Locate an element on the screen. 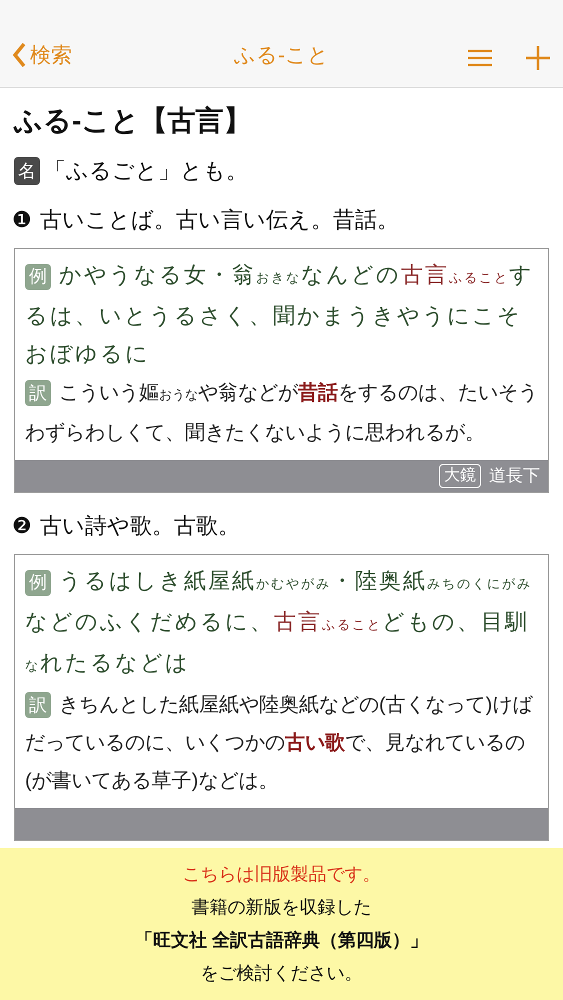 This screenshot has height=1000, width=563. notice-warning: こちらは旧版製品です。 is located at coordinates (281, 874).